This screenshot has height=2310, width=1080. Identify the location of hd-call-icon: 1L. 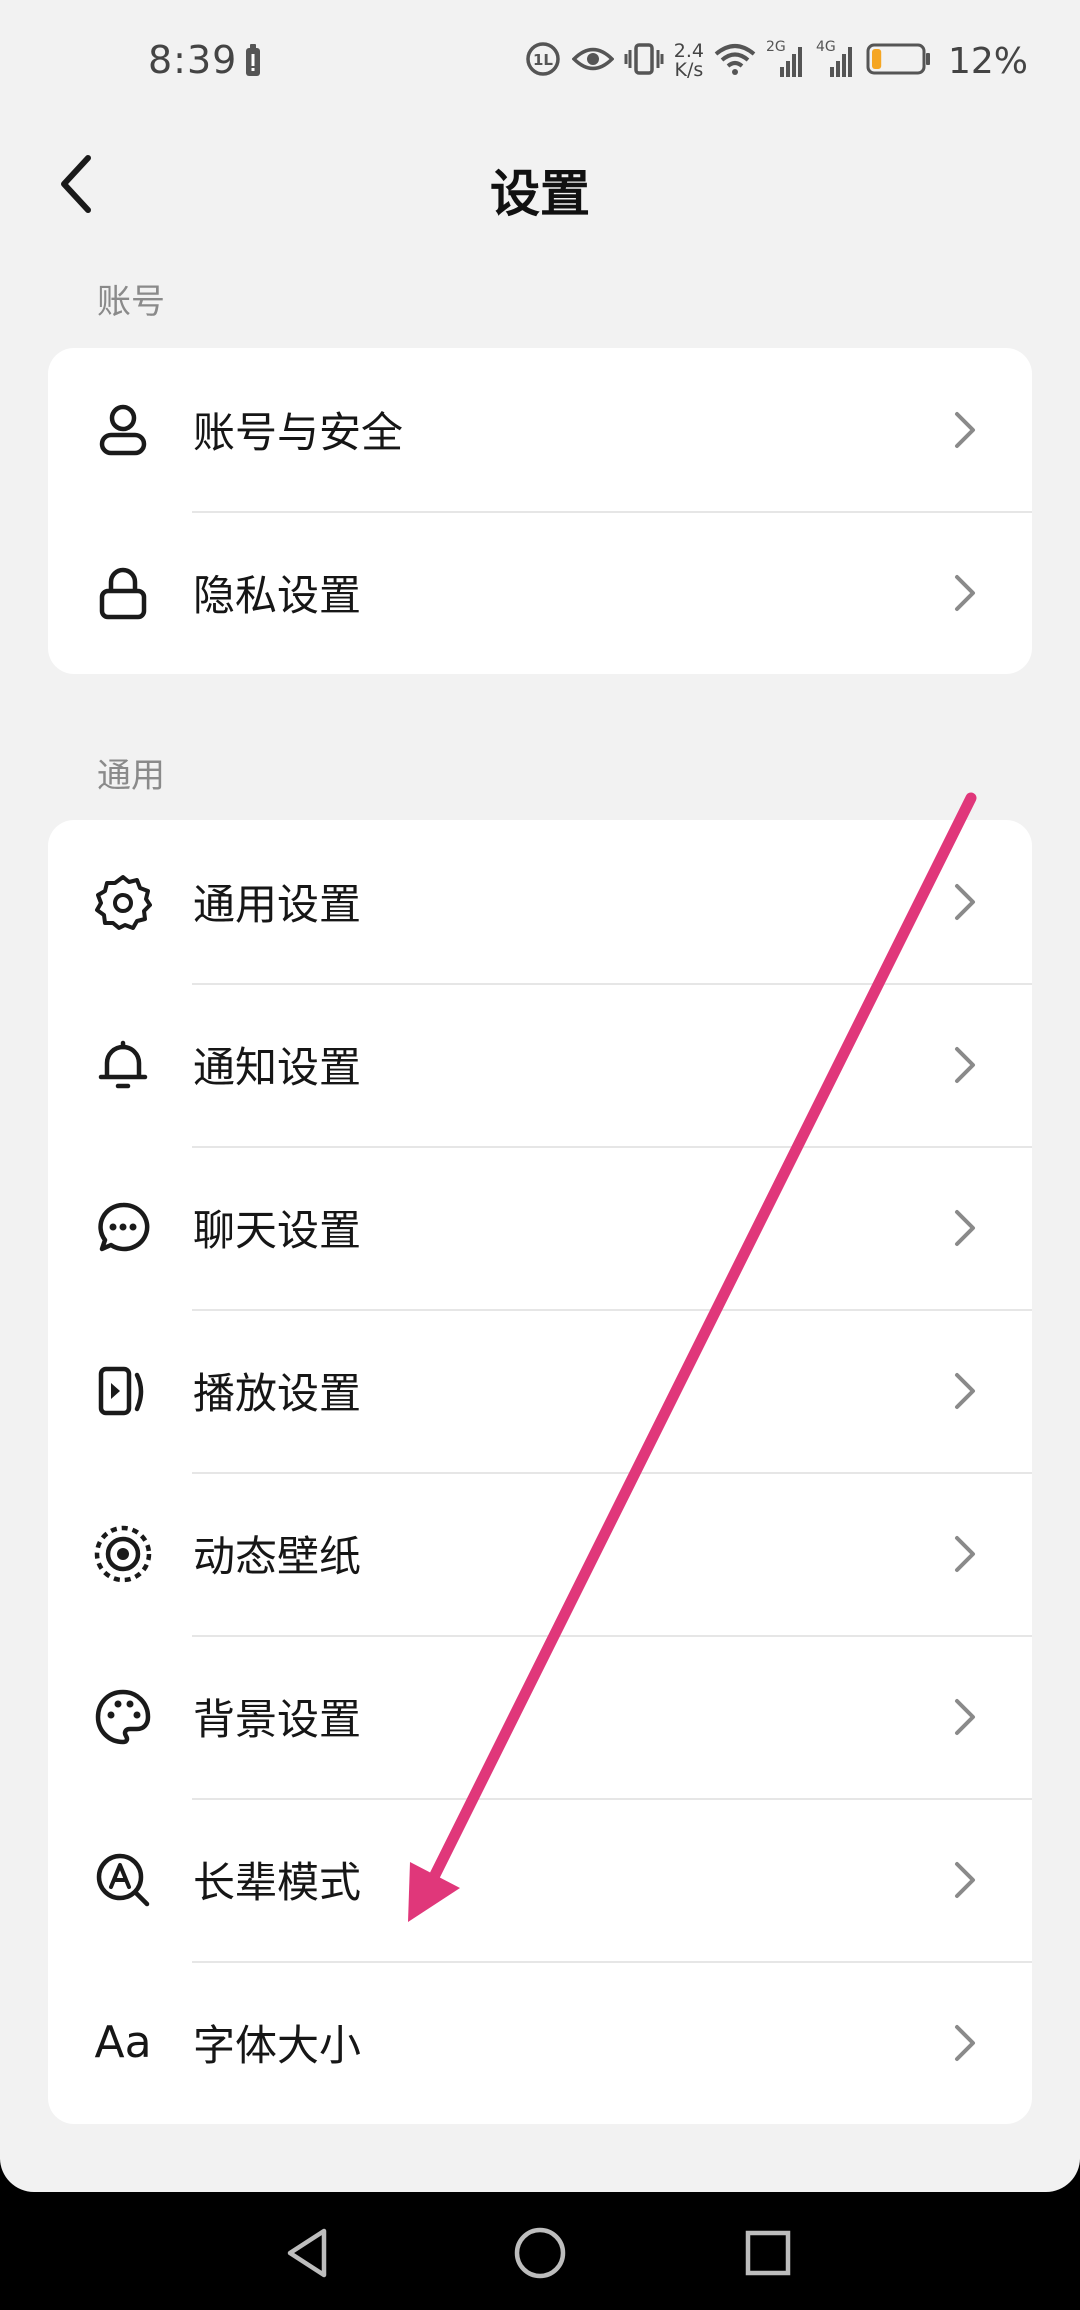
(543, 61).